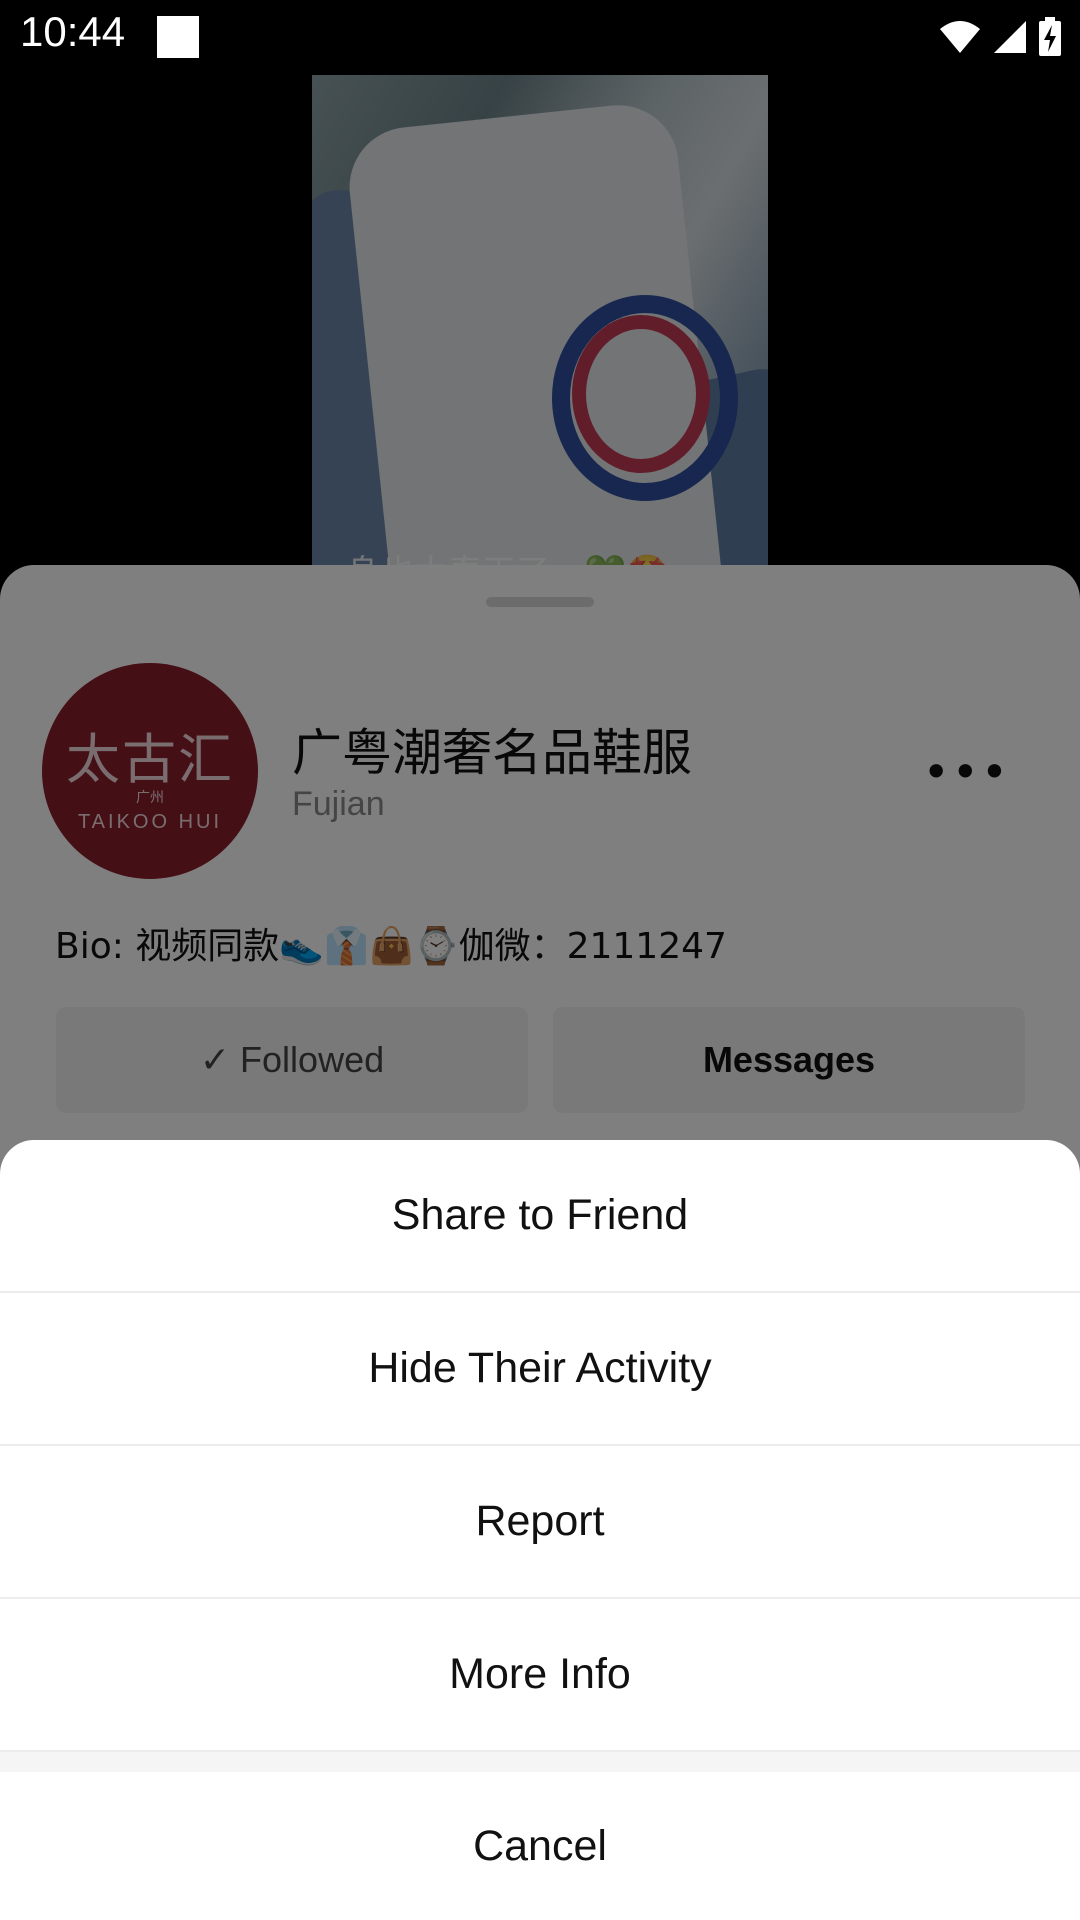 This screenshot has width=1080, height=1920. I want to click on cellular-signal-icon, so click(1010, 37).